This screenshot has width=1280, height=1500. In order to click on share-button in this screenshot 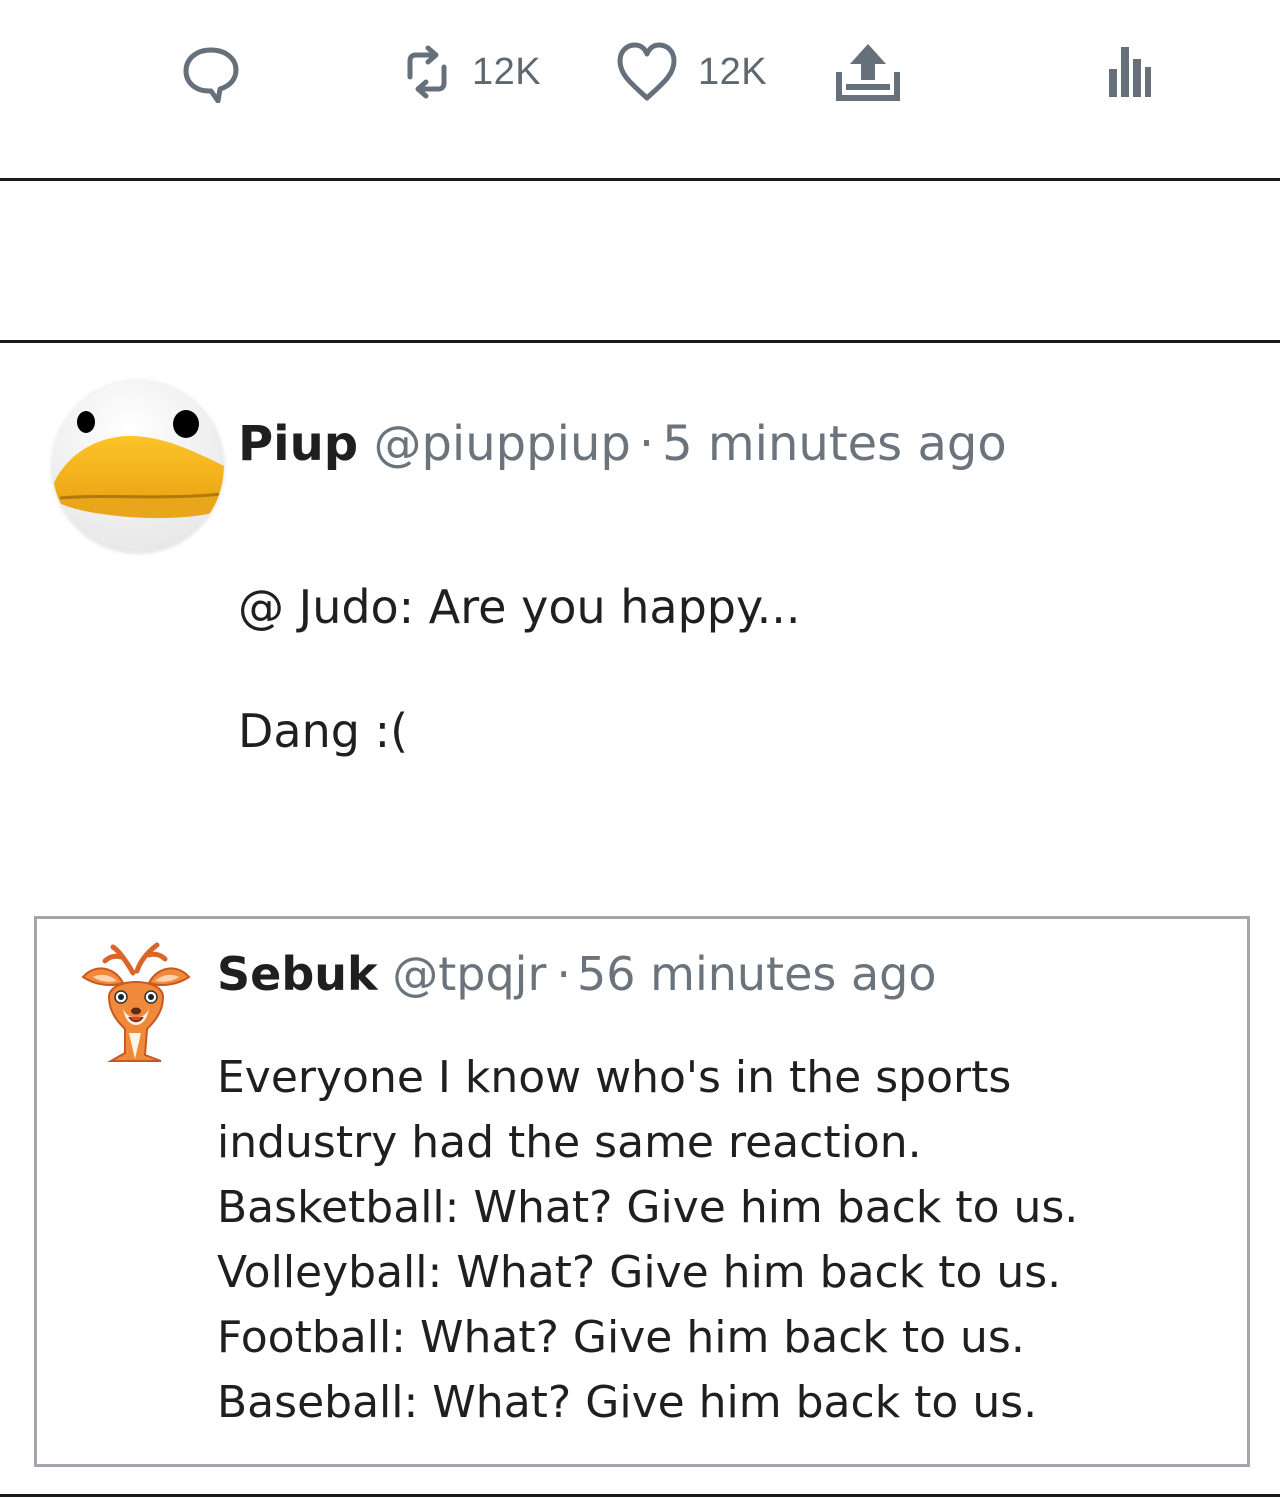, I will do `click(868, 72)`.